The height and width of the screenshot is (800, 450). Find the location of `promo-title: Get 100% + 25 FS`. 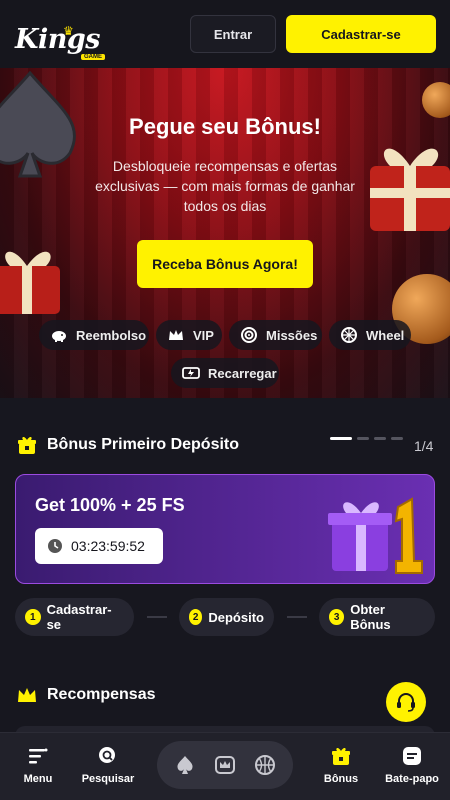

promo-title: Get 100% + 25 FS is located at coordinates (110, 505).